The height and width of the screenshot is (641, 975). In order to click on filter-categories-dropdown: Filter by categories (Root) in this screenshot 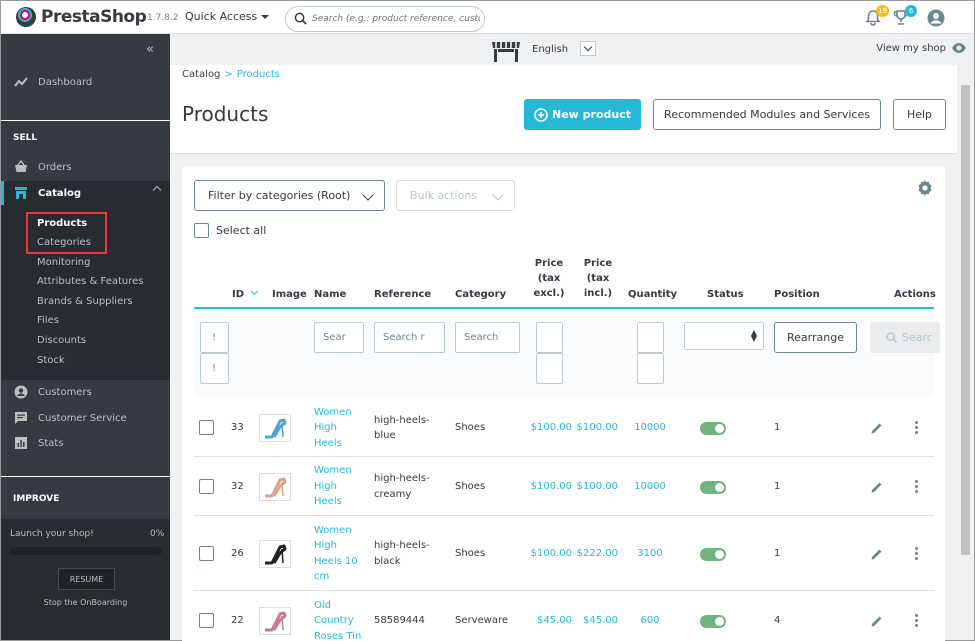, I will do `click(289, 195)`.